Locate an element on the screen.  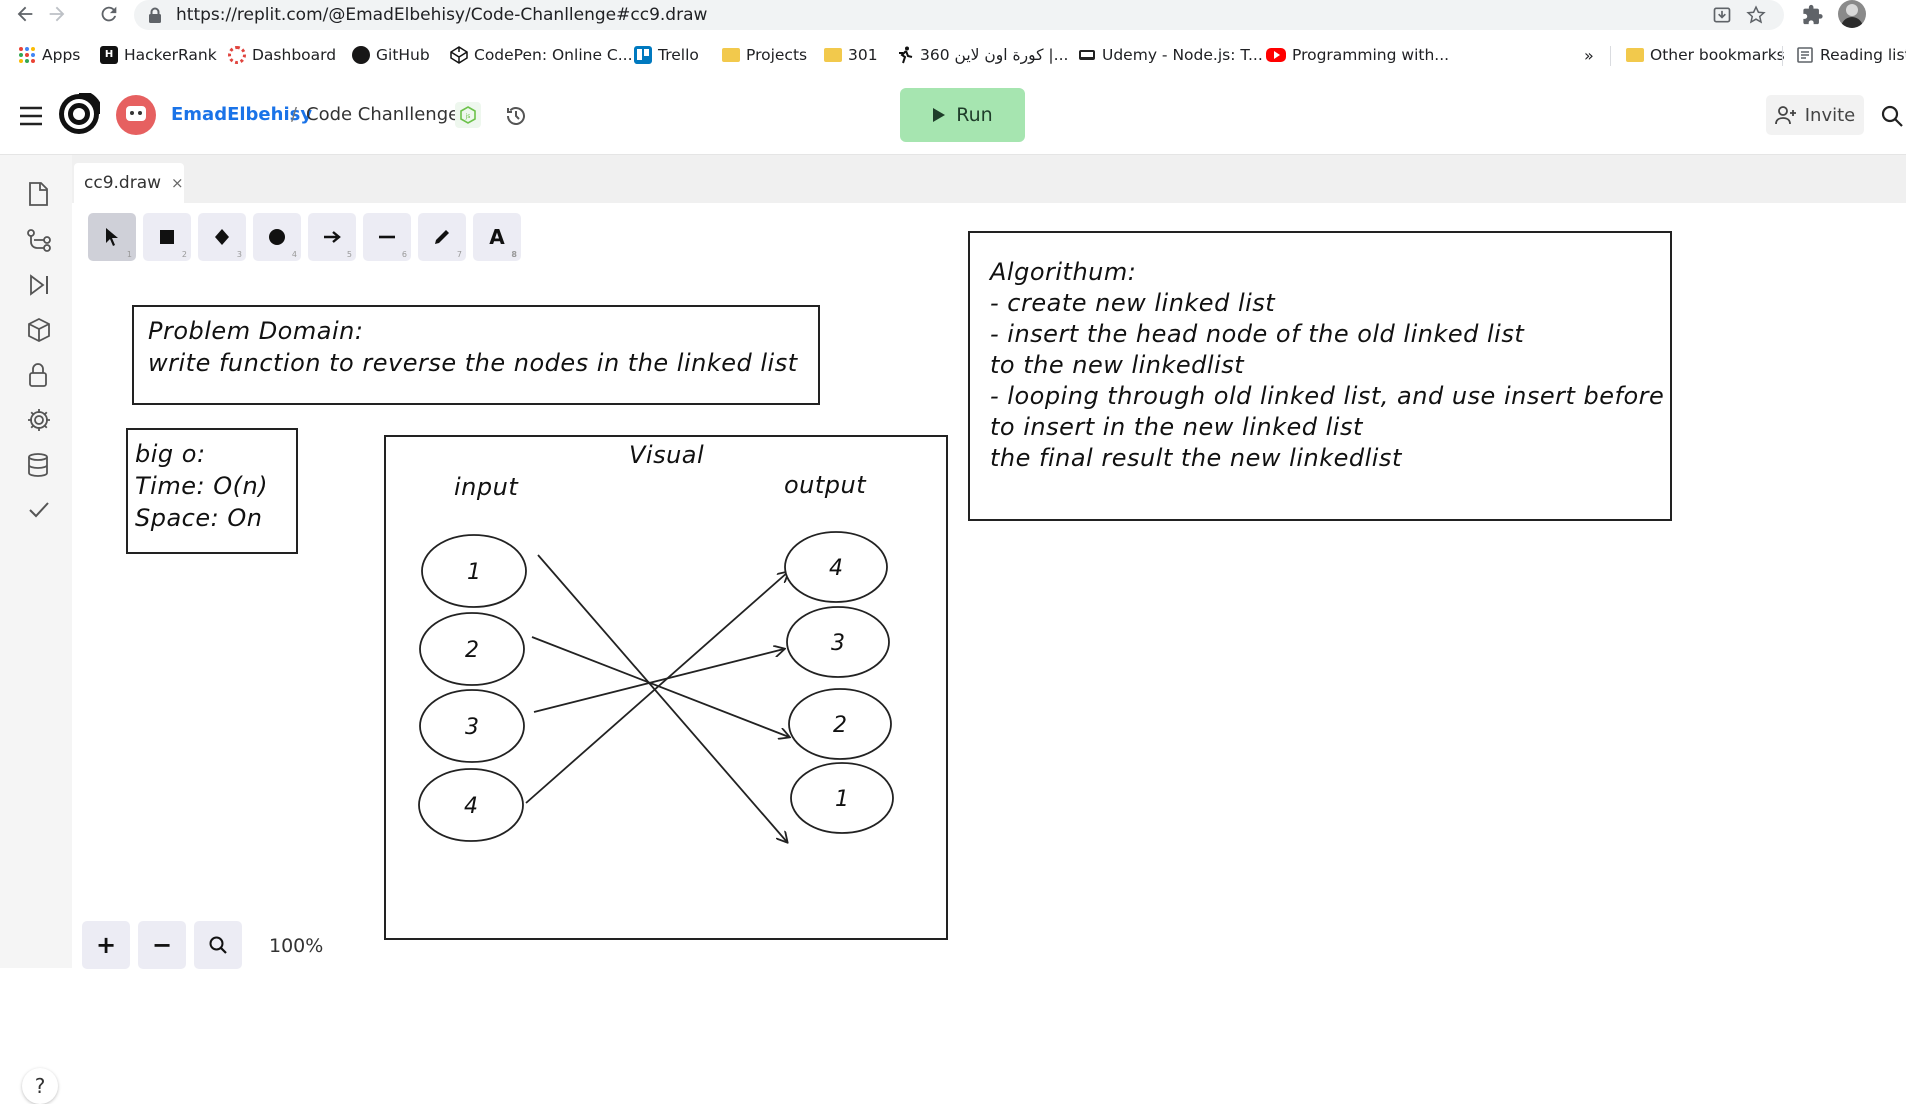
output-node-label: 3 is located at coordinates (838, 643).